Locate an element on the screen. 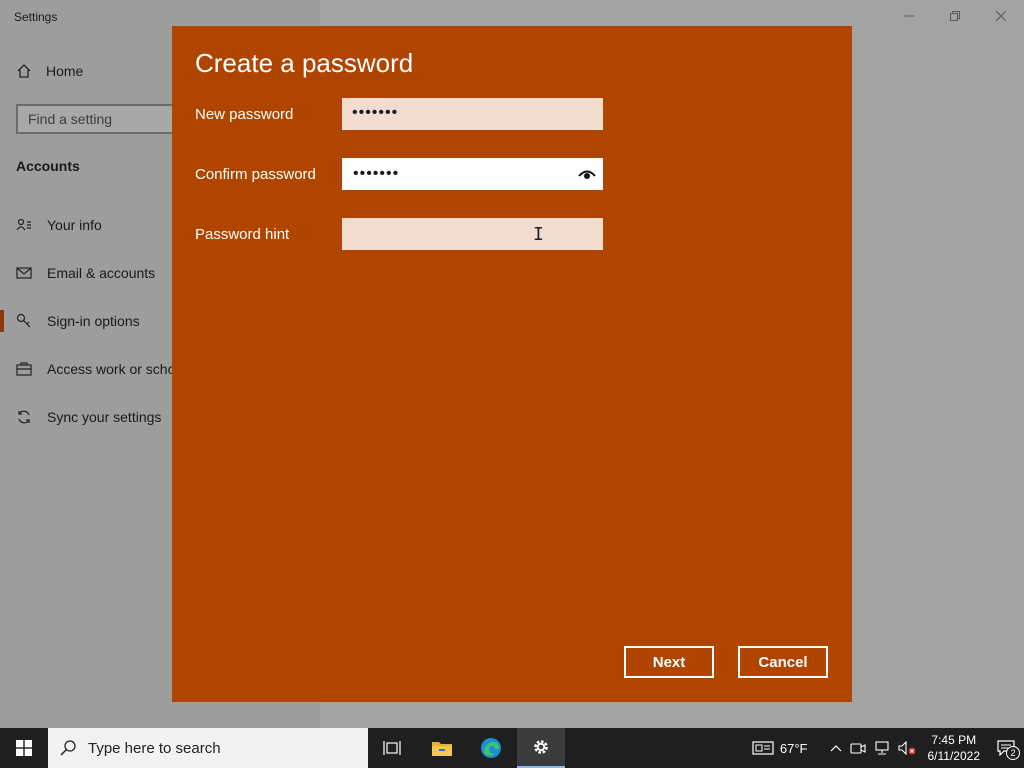 The width and height of the screenshot is (1024, 768). gear-icon is located at coordinates (541, 747).